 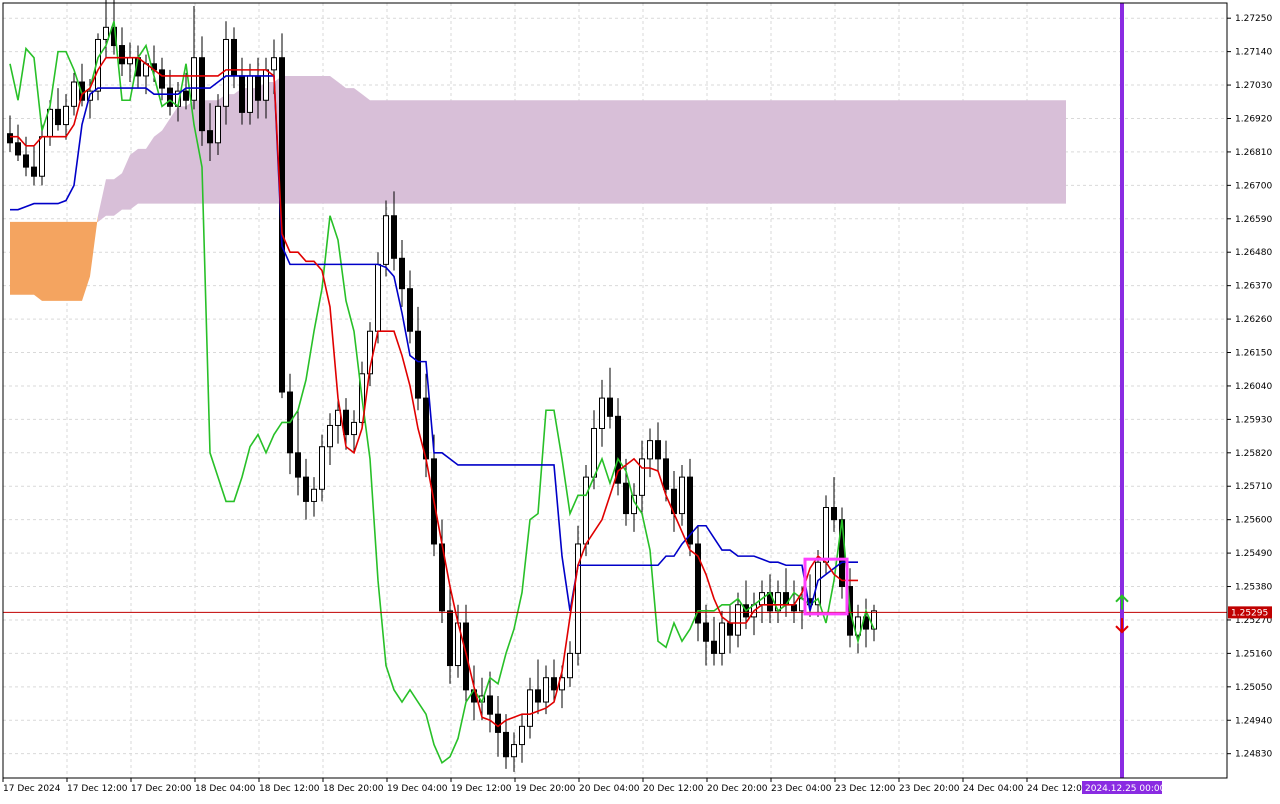 I want to click on x-tick-label: 23 Dec 12:00, so click(x=865, y=789).